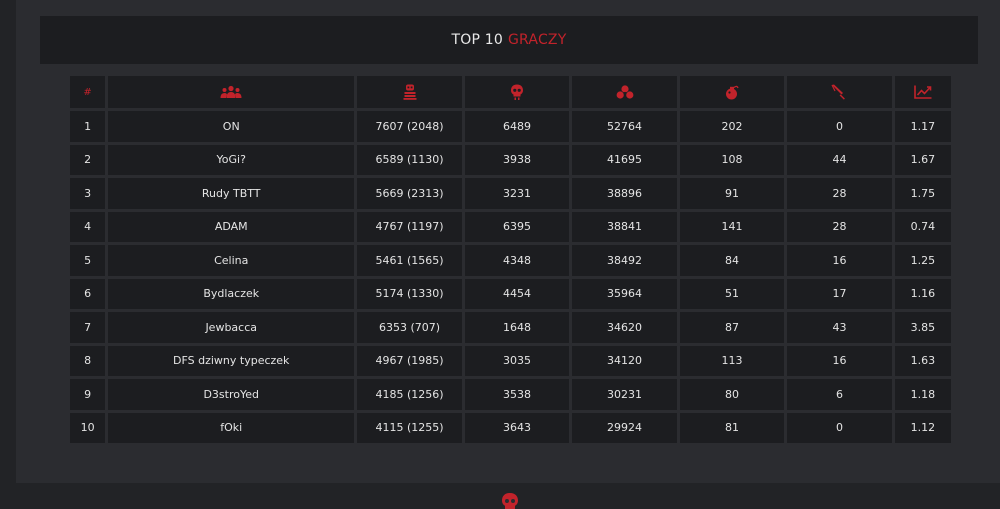 The height and width of the screenshot is (509, 1000). I want to click on rank-cell: 4, so click(88, 226).